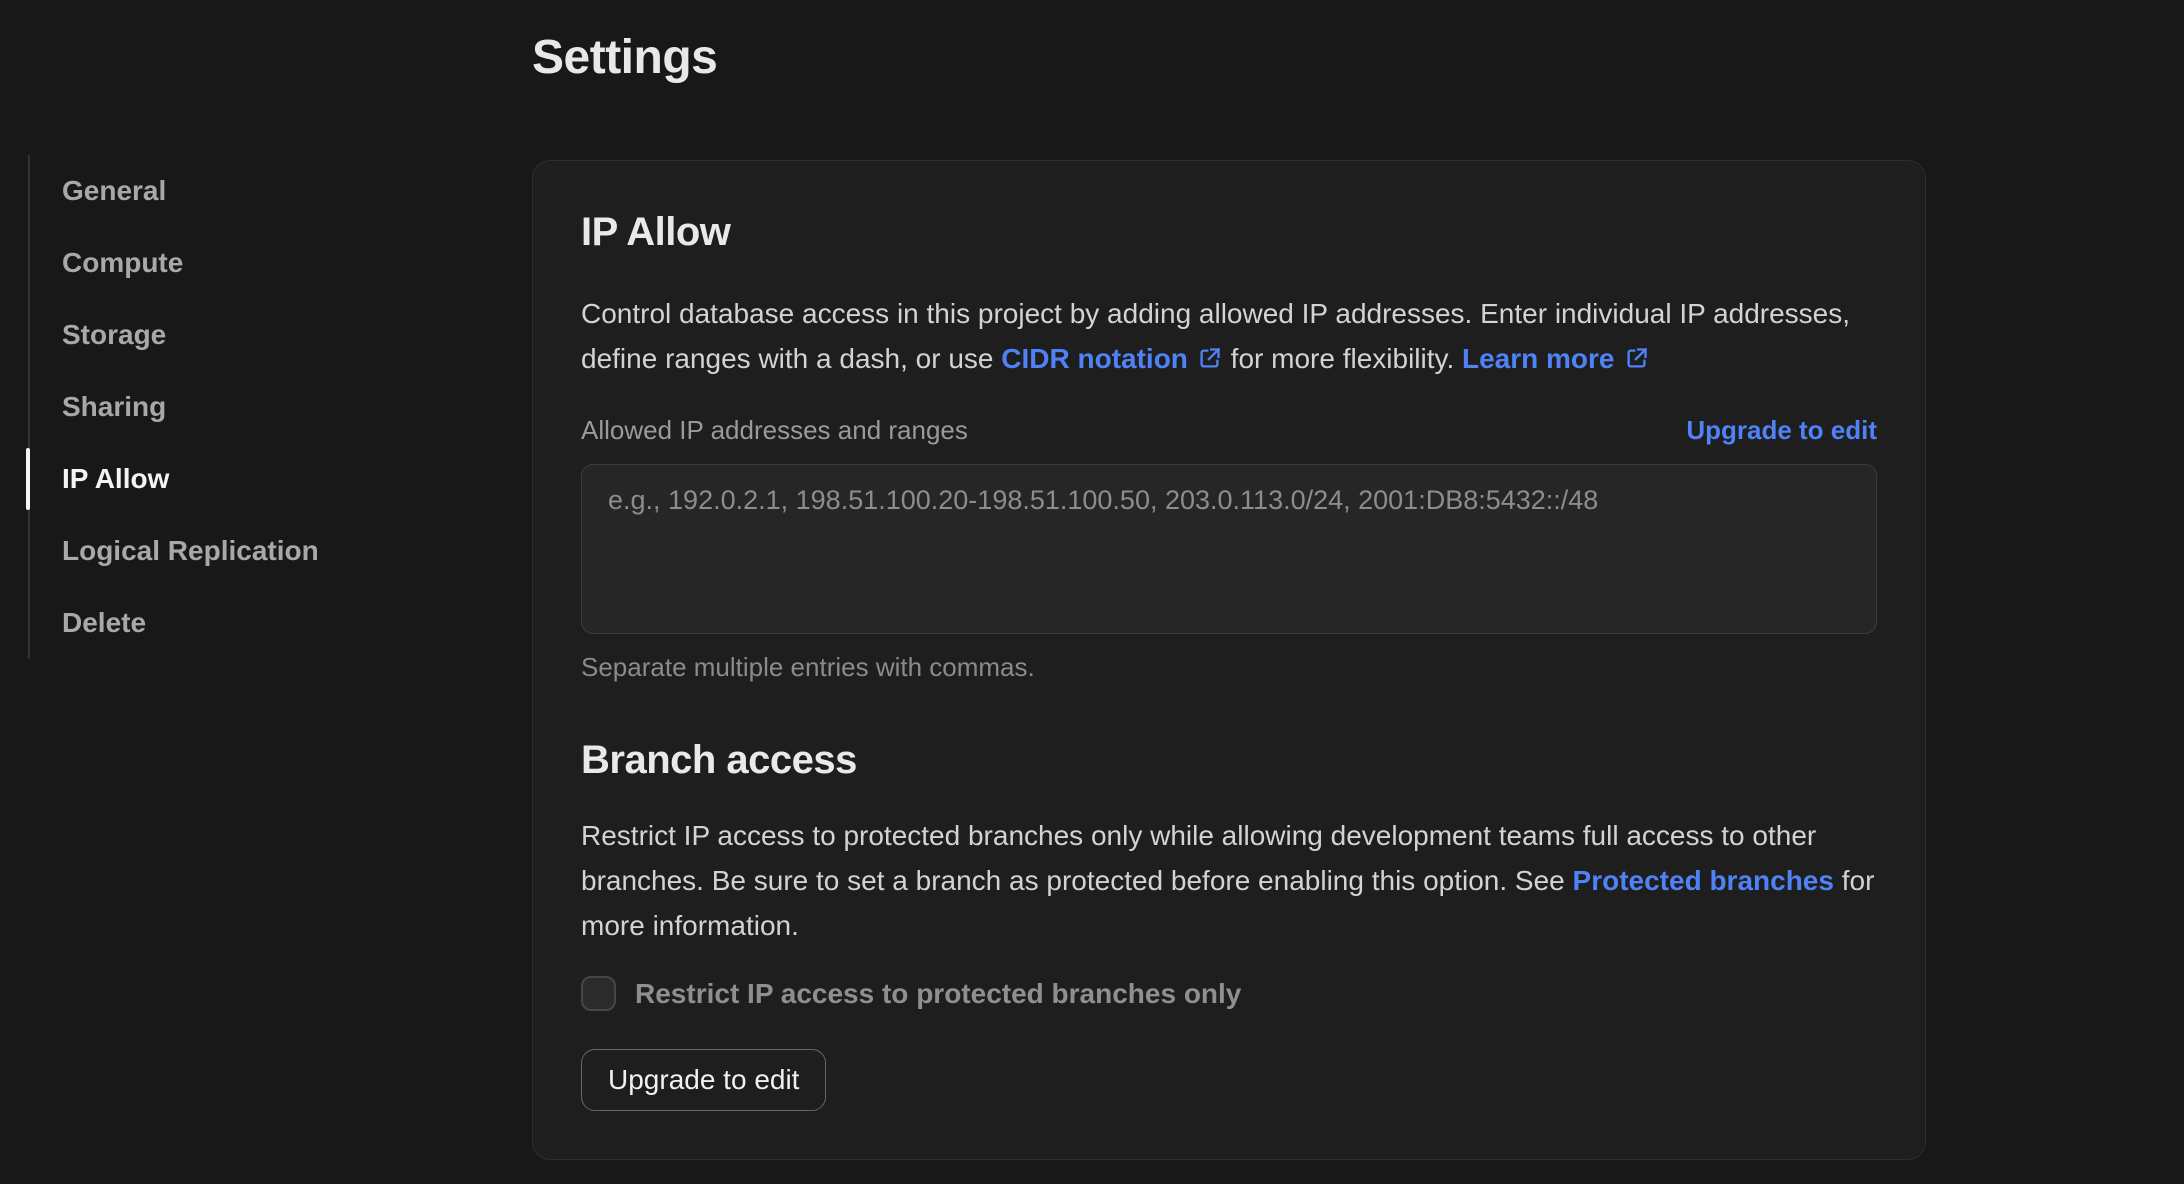 The width and height of the screenshot is (2184, 1184). I want to click on ip-allow-description-text-2: for more flexibility., so click(1342, 358).